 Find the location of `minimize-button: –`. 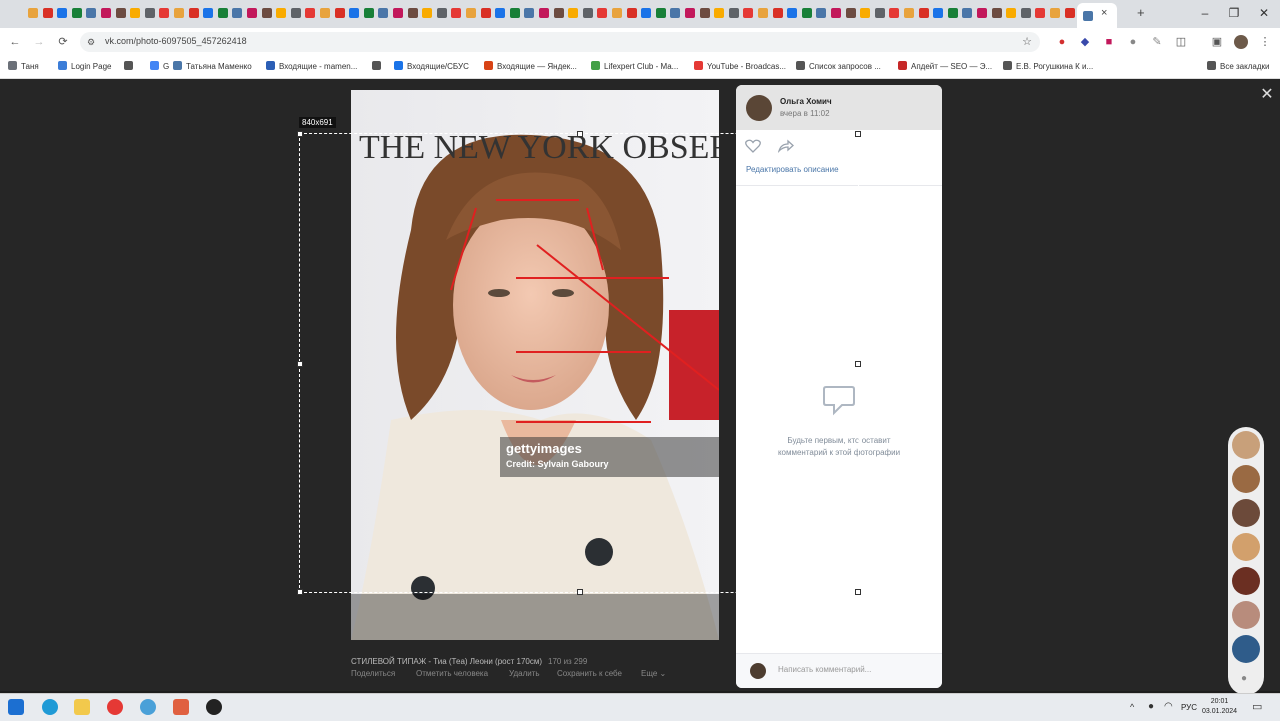

minimize-button: – is located at coordinates (1205, 13).